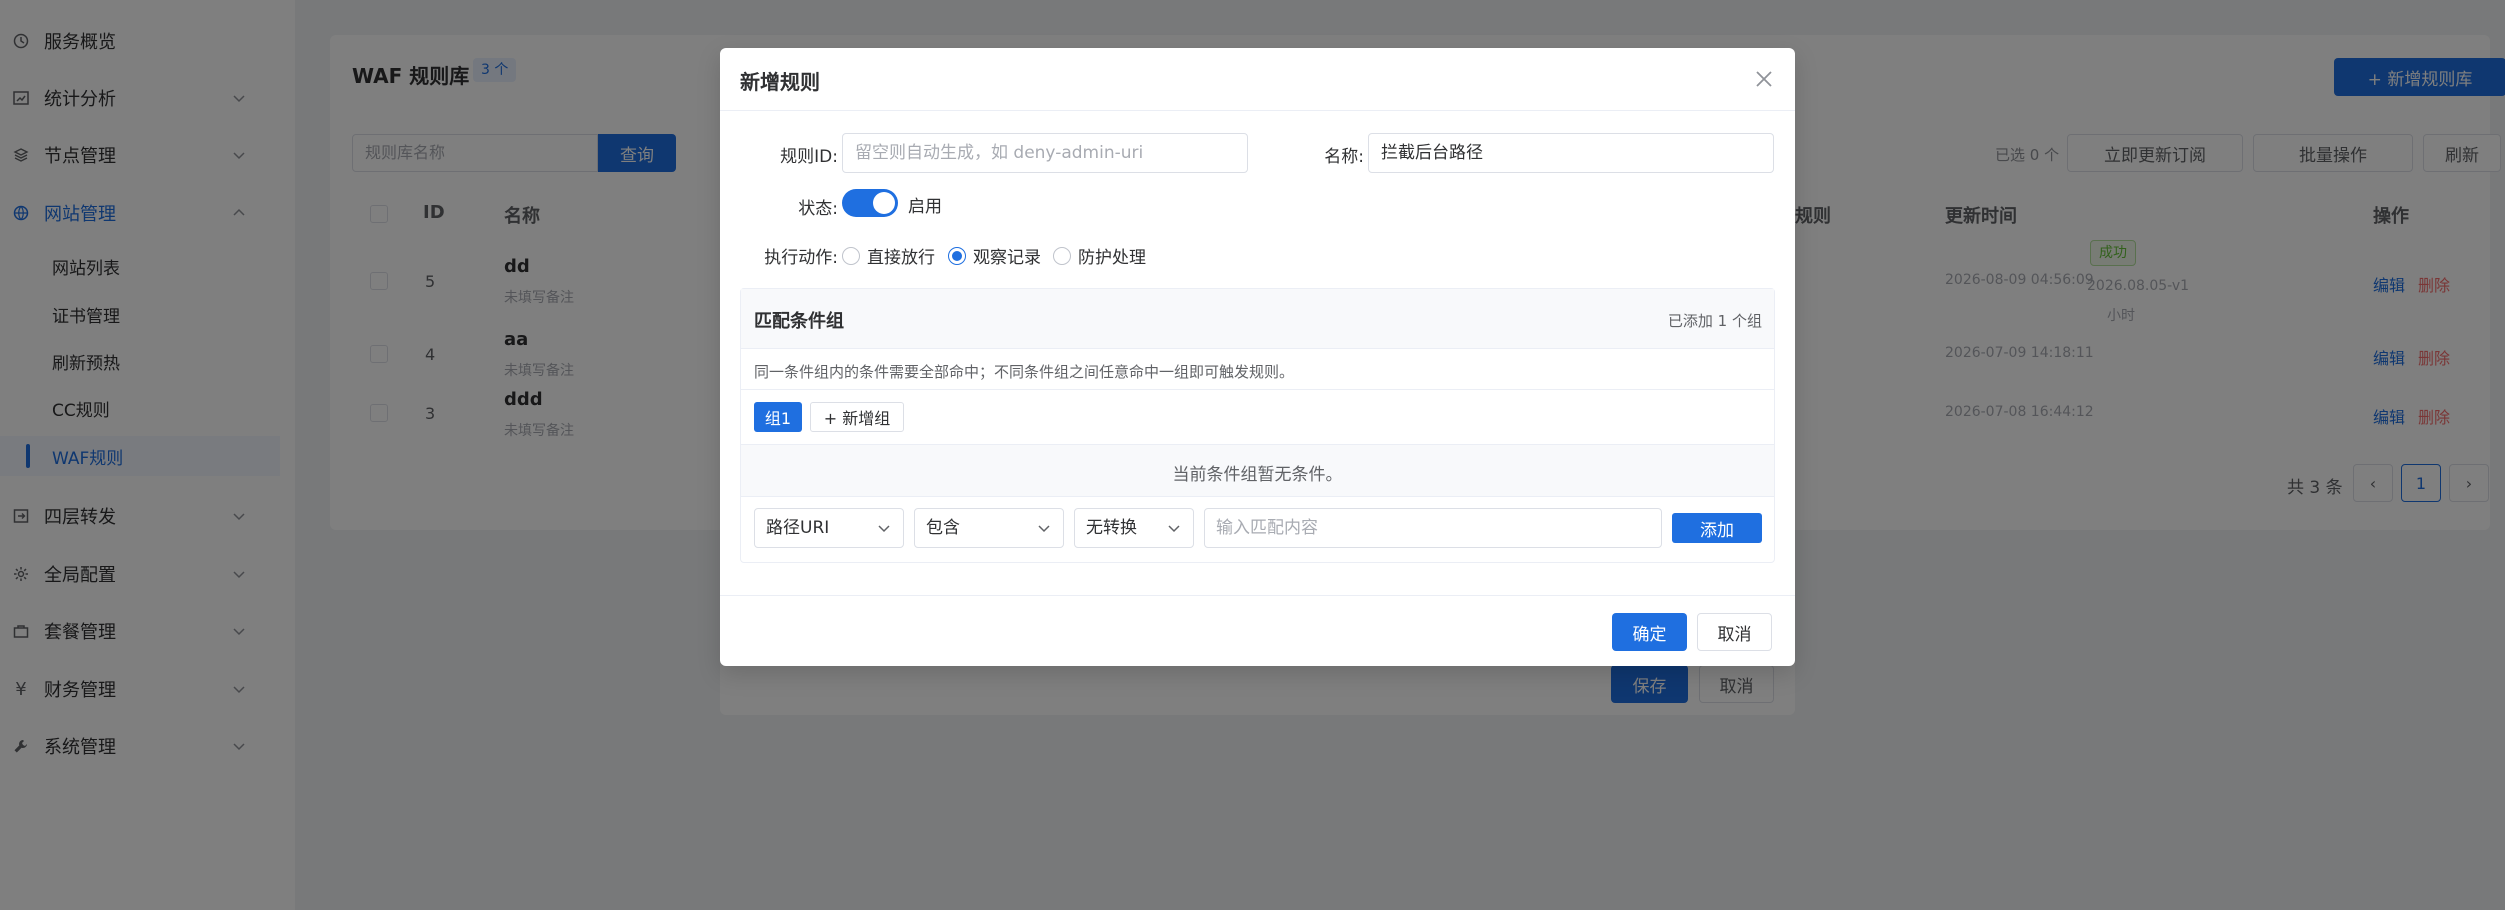 This screenshot has height=910, width=2505. I want to click on radio-protect: 防护处理, so click(1099, 255).